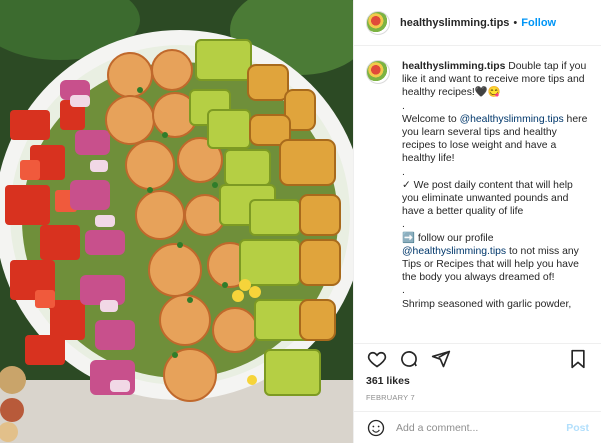 This screenshot has width=601, height=443. Describe the element at coordinates (378, 22) in the screenshot. I see `avatar` at that location.